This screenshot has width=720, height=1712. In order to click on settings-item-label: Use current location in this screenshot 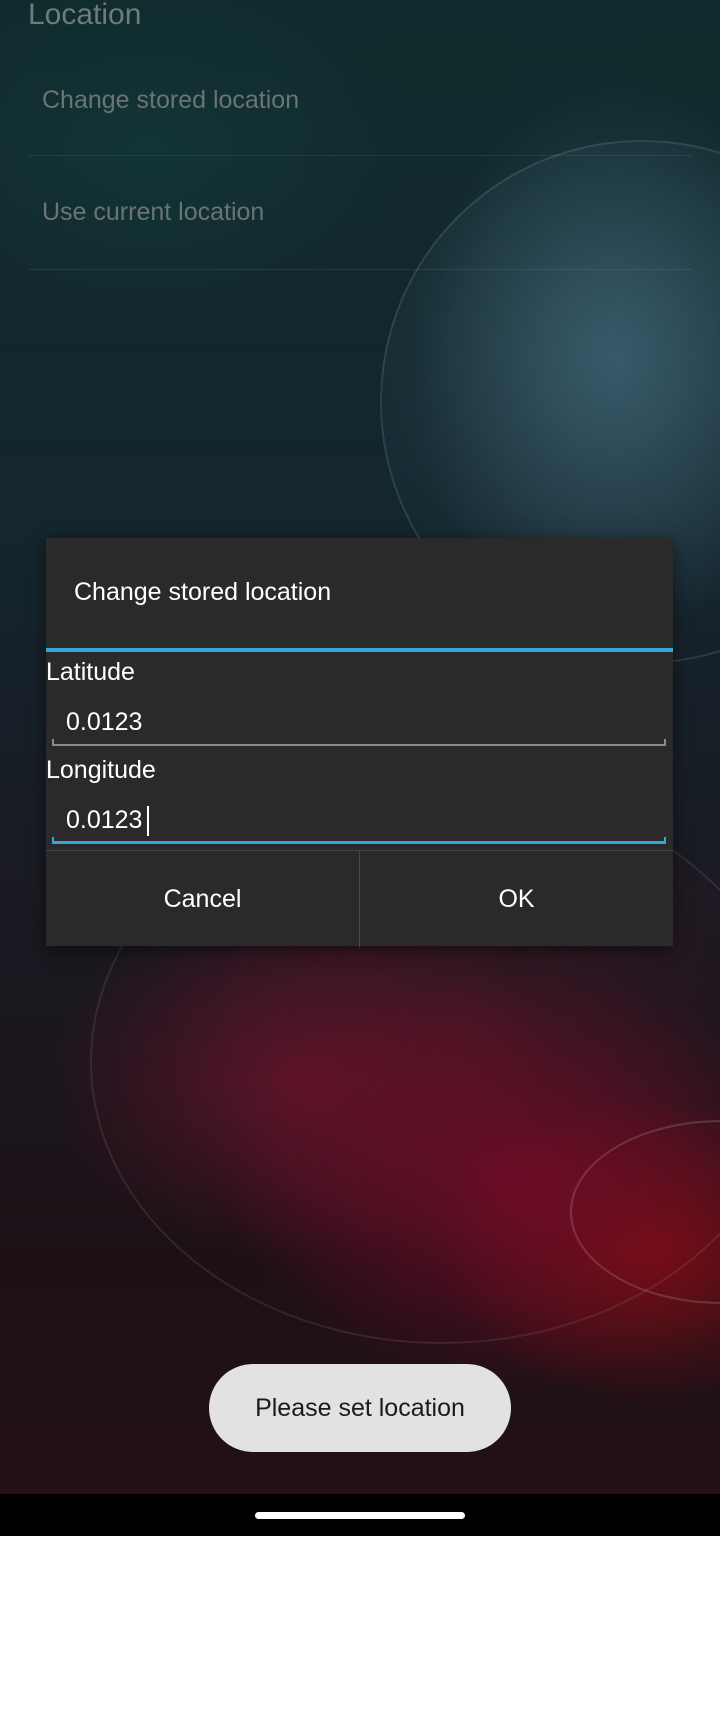, I will do `click(153, 212)`.